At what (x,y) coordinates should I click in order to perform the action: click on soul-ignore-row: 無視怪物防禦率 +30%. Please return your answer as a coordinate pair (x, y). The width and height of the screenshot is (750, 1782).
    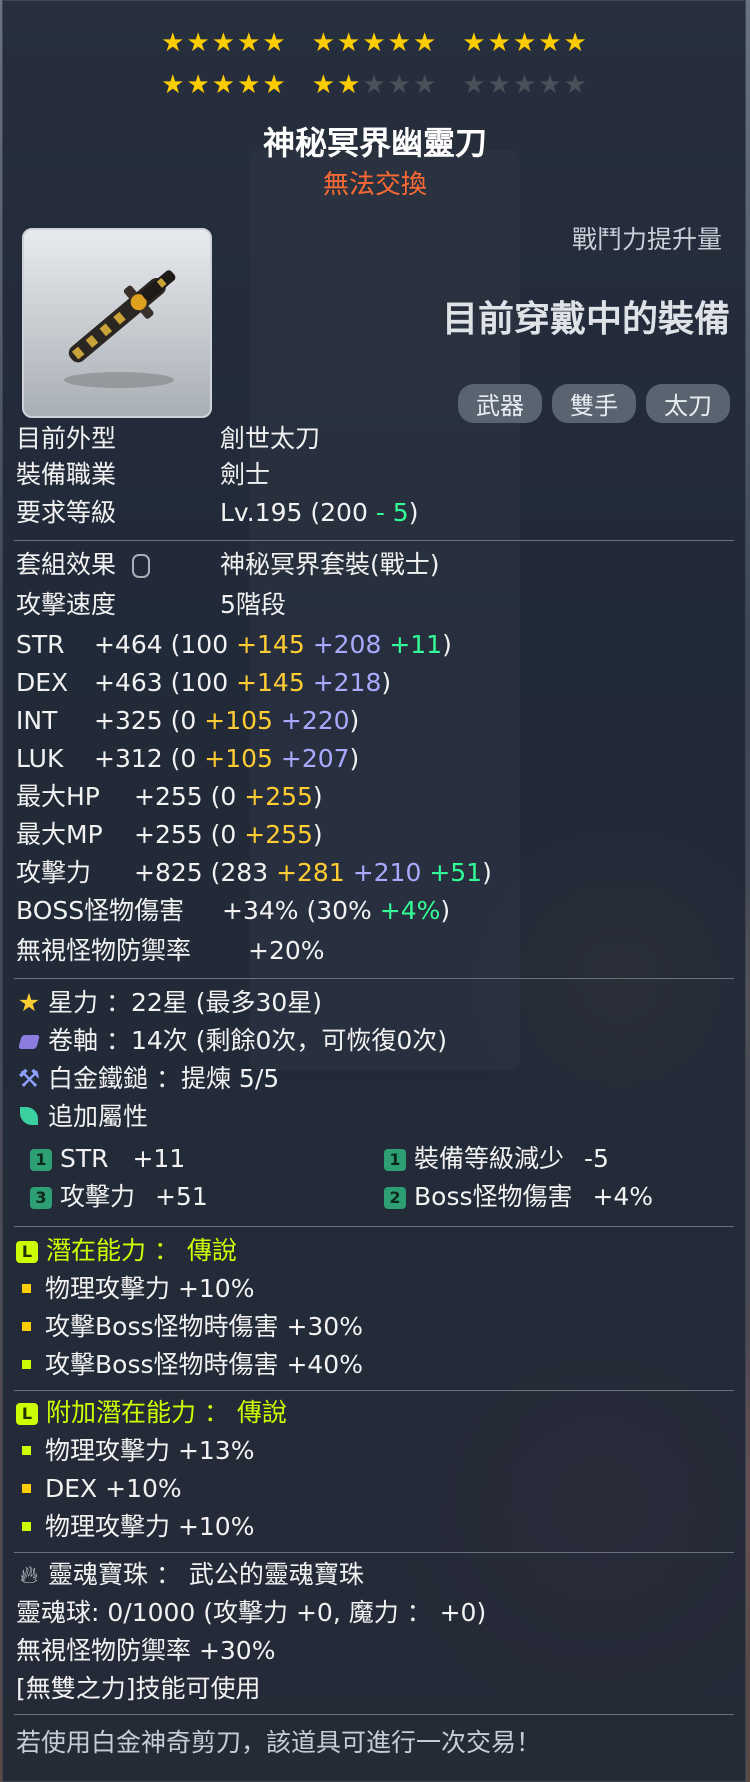
    Looking at the image, I should click on (145, 1651).